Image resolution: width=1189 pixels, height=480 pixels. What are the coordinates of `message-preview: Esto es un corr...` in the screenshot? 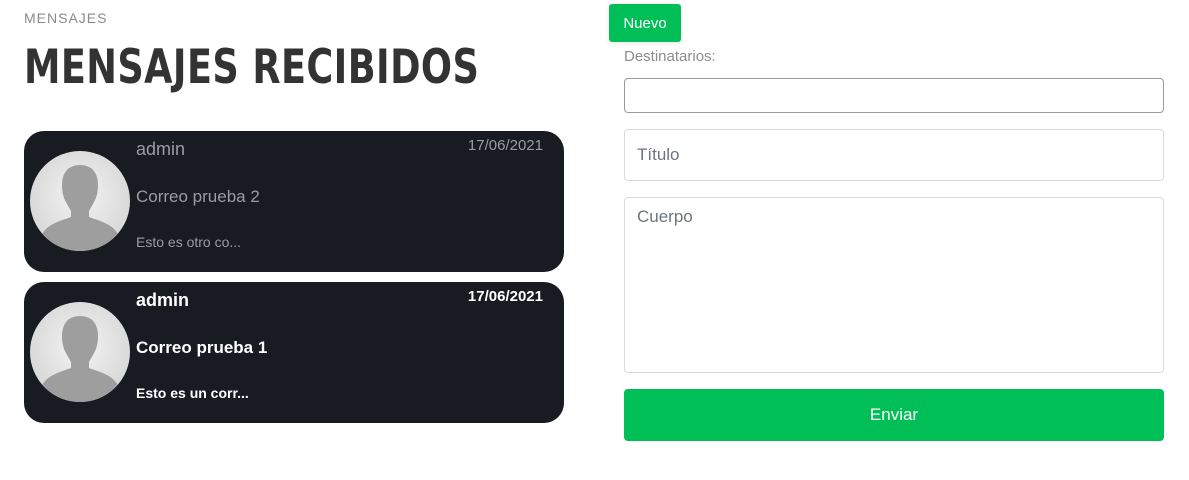 It's located at (192, 393).